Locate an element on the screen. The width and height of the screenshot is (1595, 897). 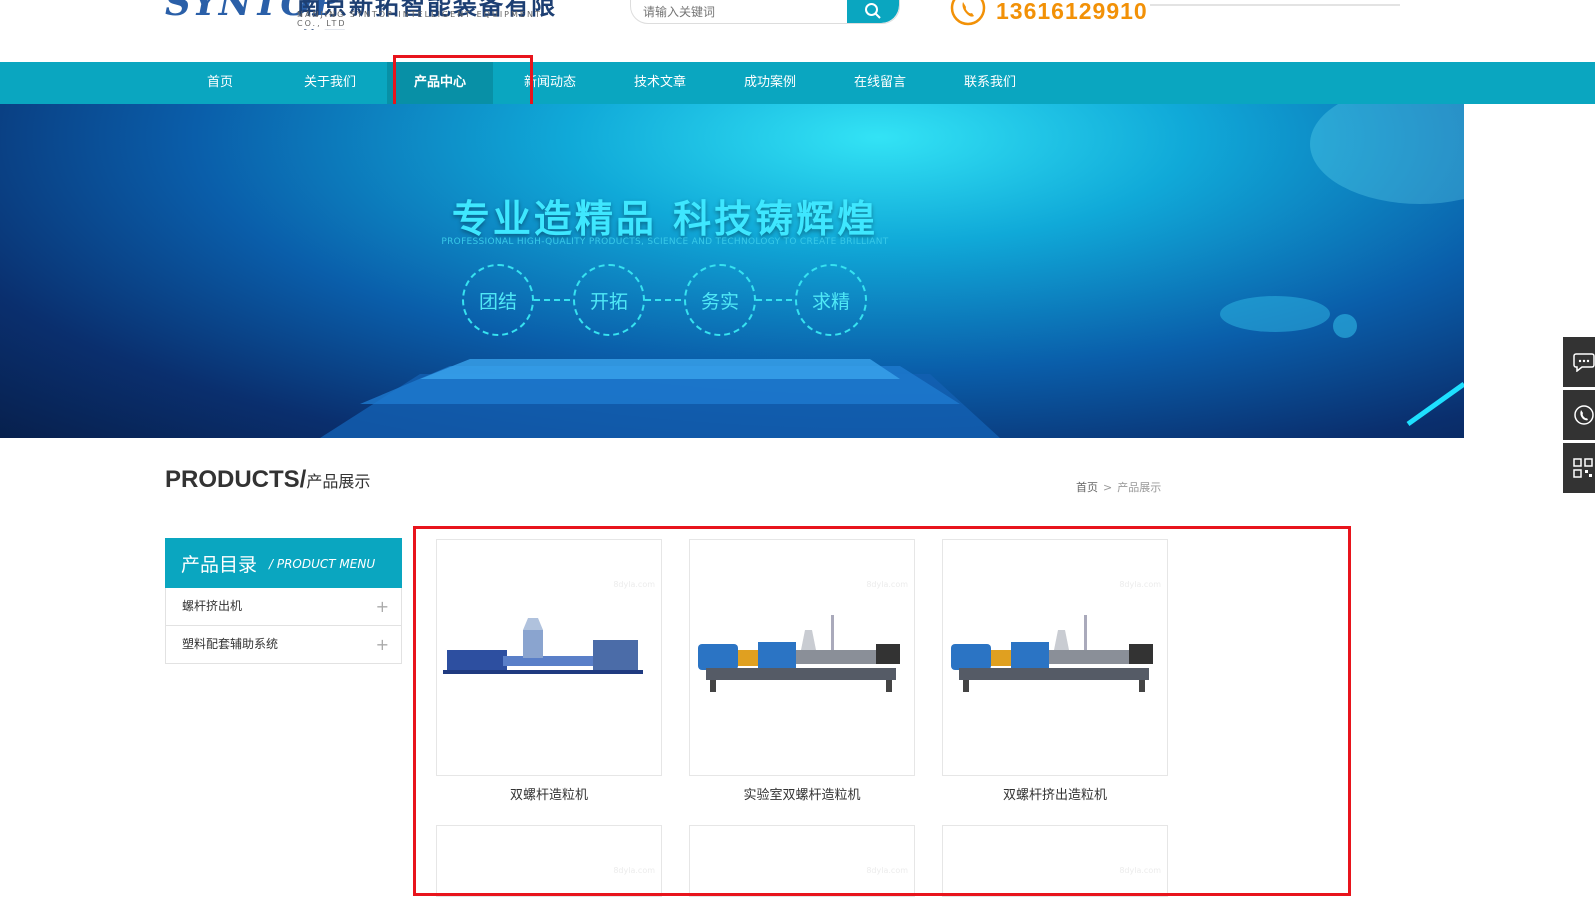
search-input is located at coordinates (738, 12).